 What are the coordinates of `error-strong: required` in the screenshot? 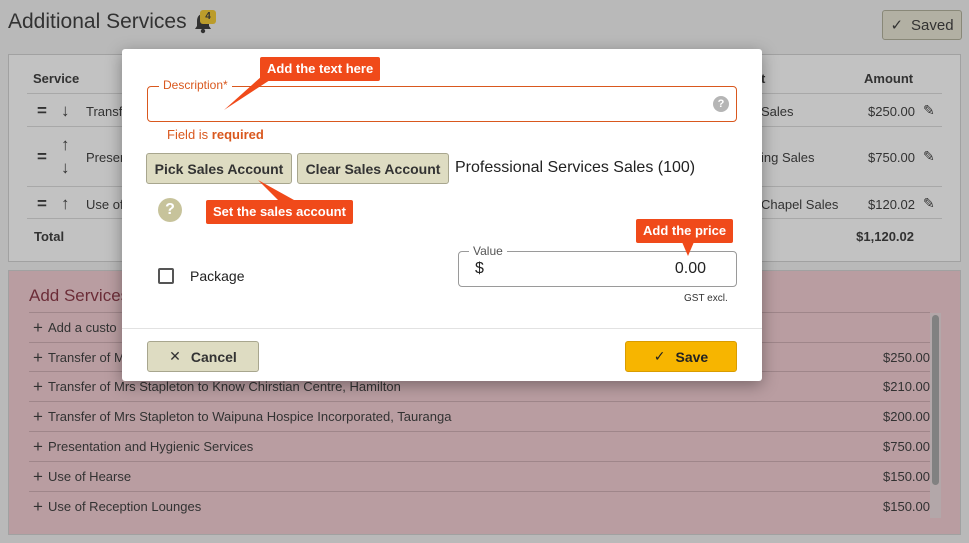 It's located at (237, 134).